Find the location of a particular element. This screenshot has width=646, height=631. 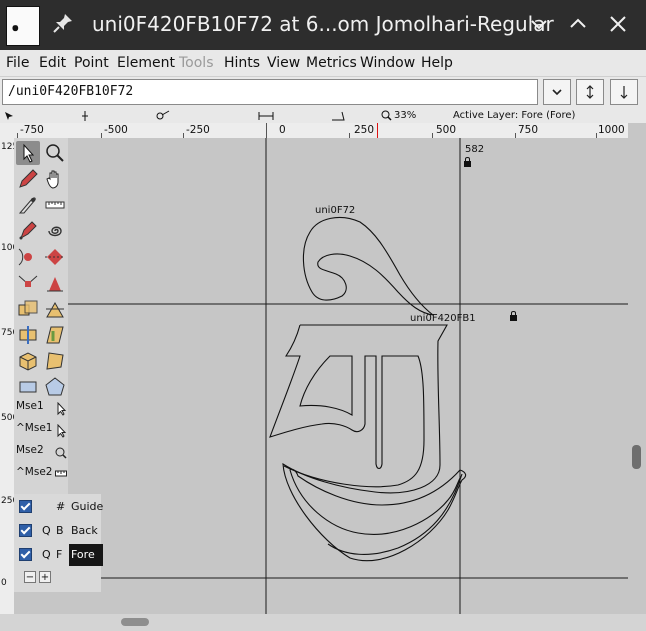

mouse-button-label: ^Mse2 is located at coordinates (34, 472).